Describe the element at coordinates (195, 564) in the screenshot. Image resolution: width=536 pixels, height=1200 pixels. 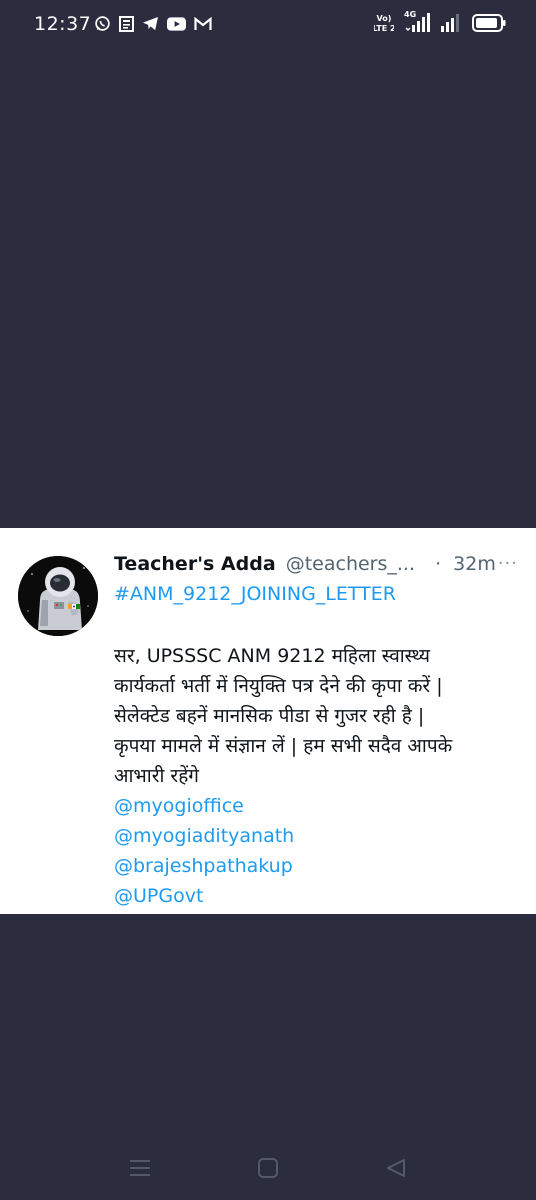
I see `display-name: Teacher's Adda` at that location.